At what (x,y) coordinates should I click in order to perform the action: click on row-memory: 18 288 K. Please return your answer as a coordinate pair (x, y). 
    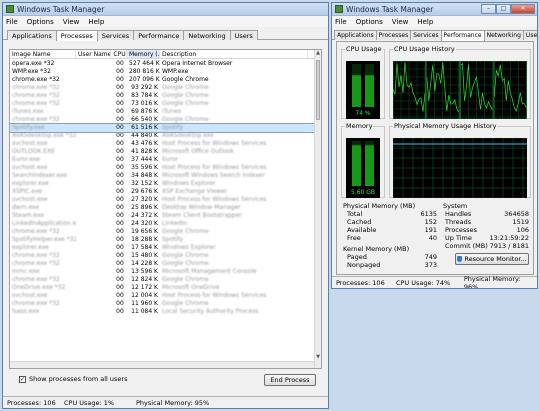
    Looking at the image, I should click on (144, 239).